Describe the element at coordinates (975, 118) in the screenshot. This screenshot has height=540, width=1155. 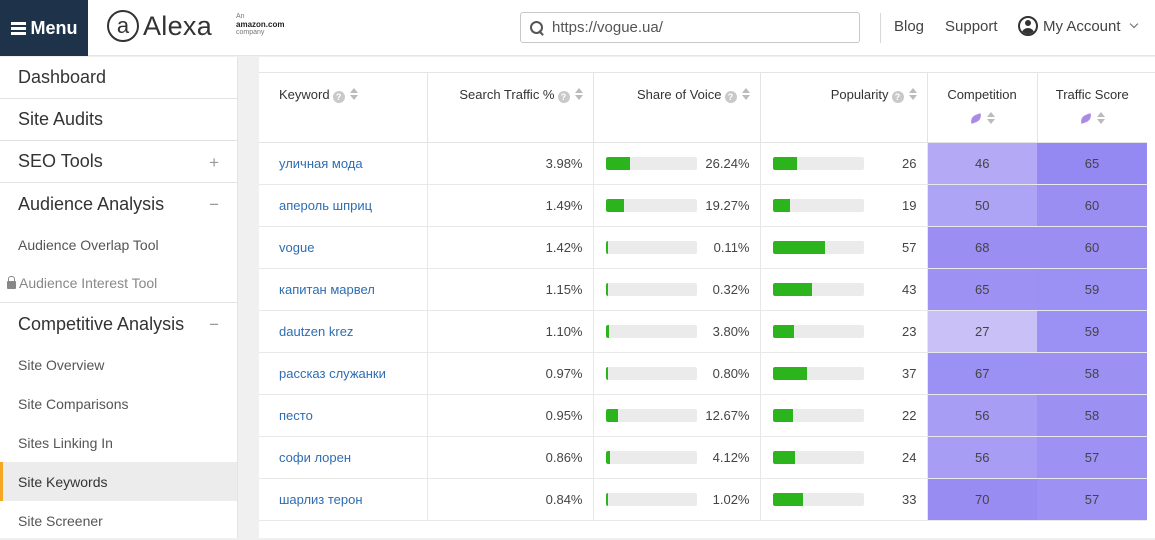
I see `leaf-icon` at that location.